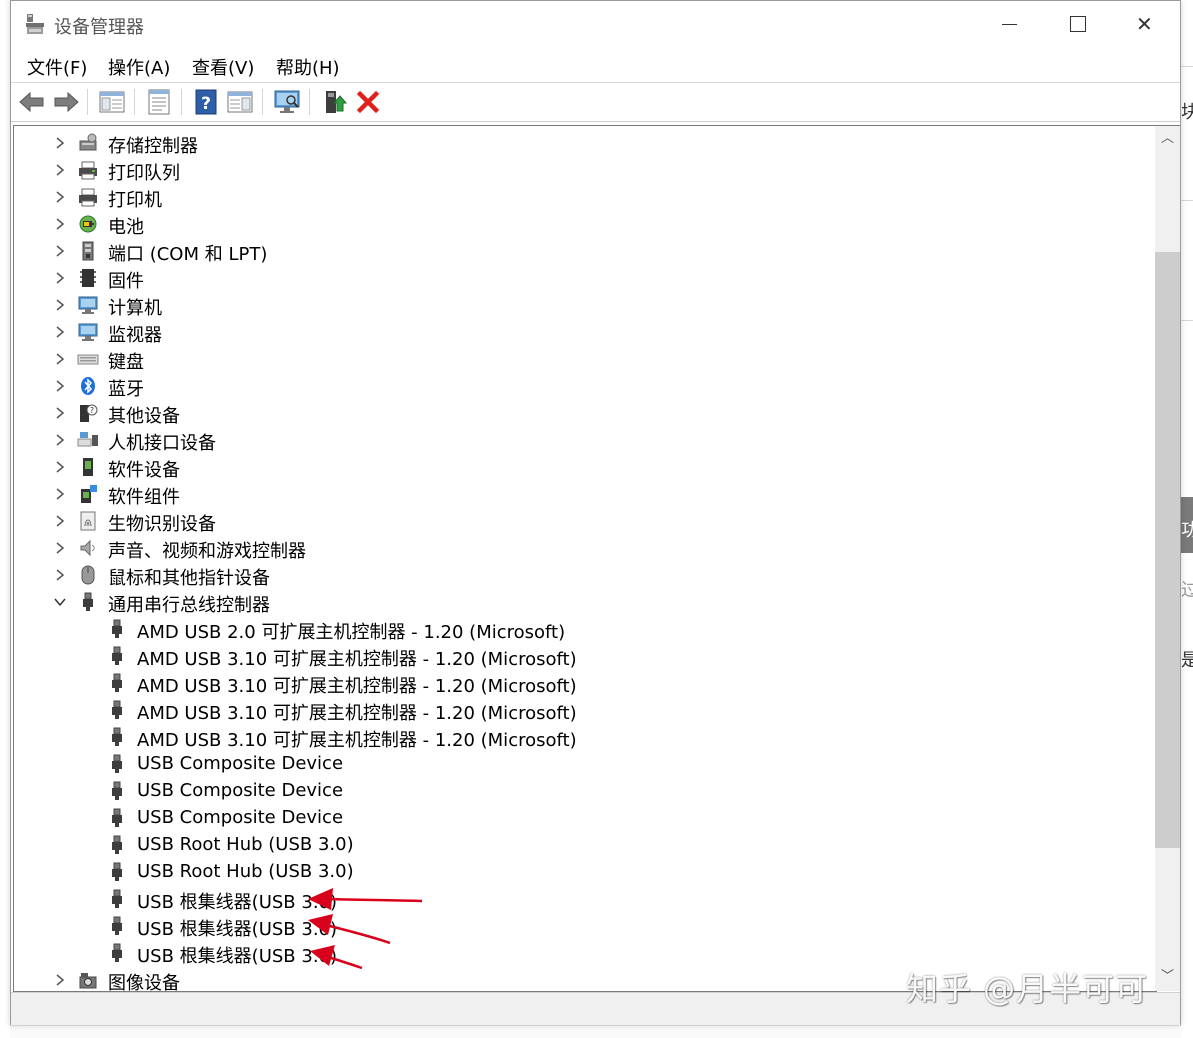 The height and width of the screenshot is (1038, 1193). I want to click on tree-category-row: 人机接口设备, so click(584, 440).